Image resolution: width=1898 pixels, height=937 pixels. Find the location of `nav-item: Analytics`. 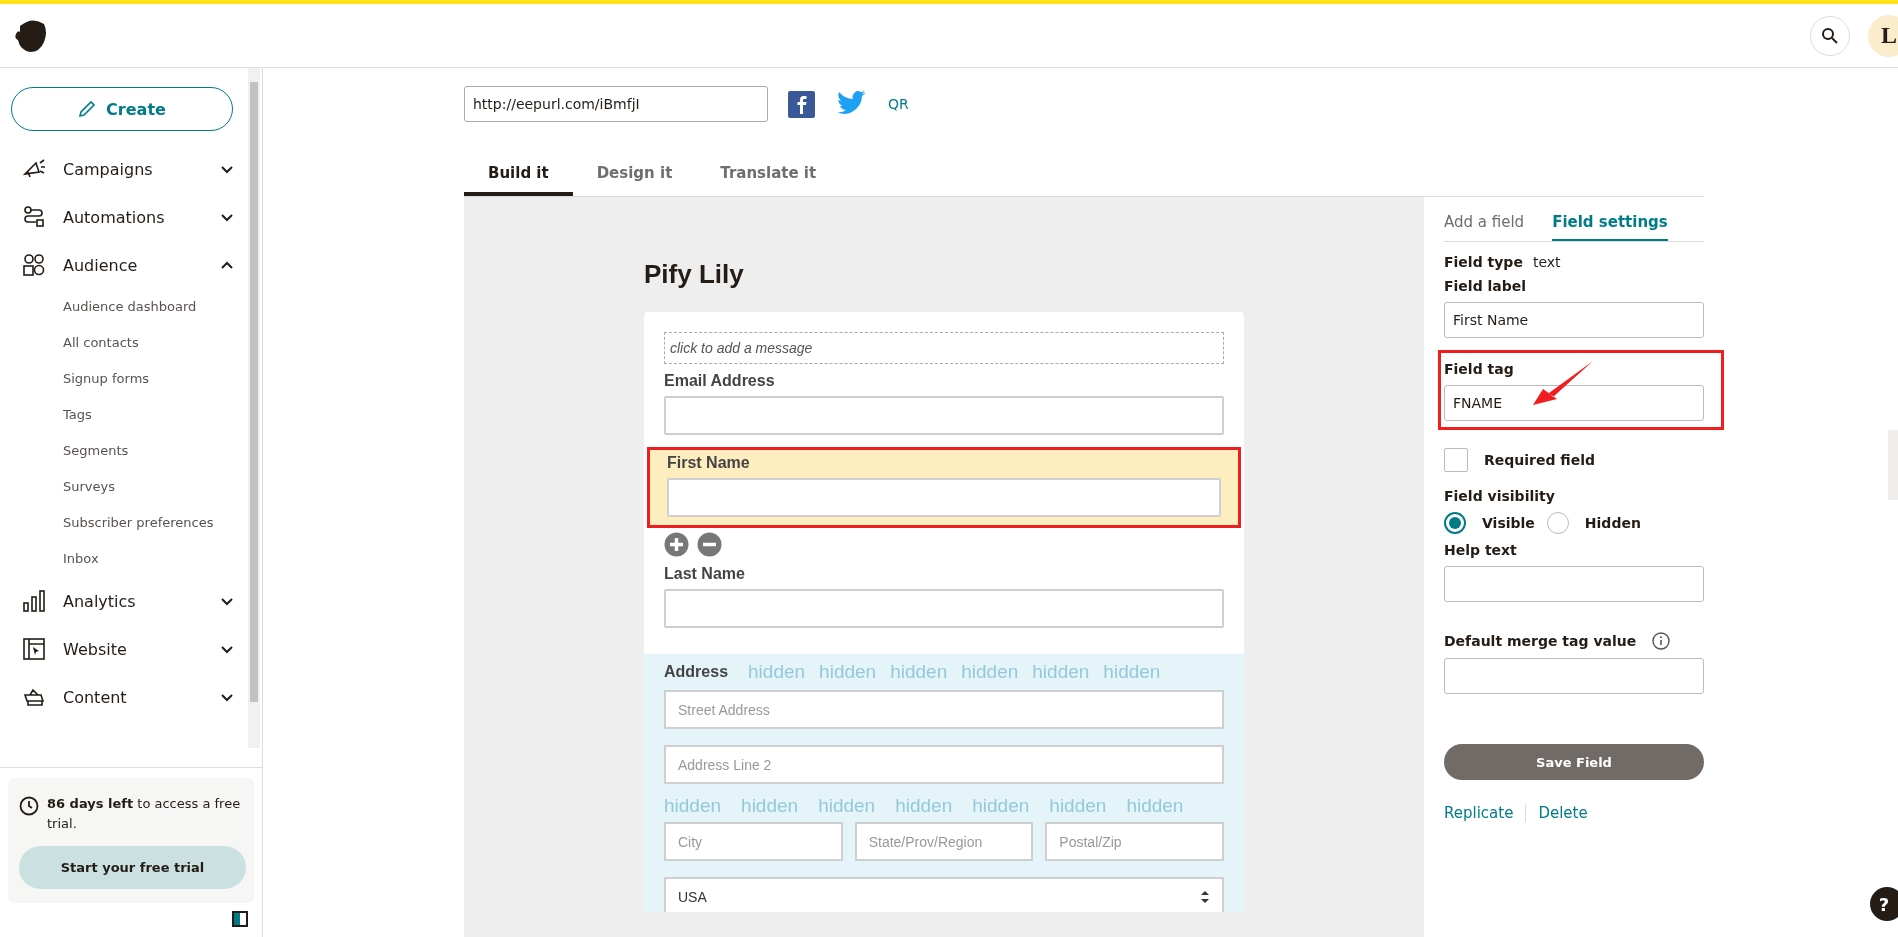

nav-item: Analytics is located at coordinates (122, 601).